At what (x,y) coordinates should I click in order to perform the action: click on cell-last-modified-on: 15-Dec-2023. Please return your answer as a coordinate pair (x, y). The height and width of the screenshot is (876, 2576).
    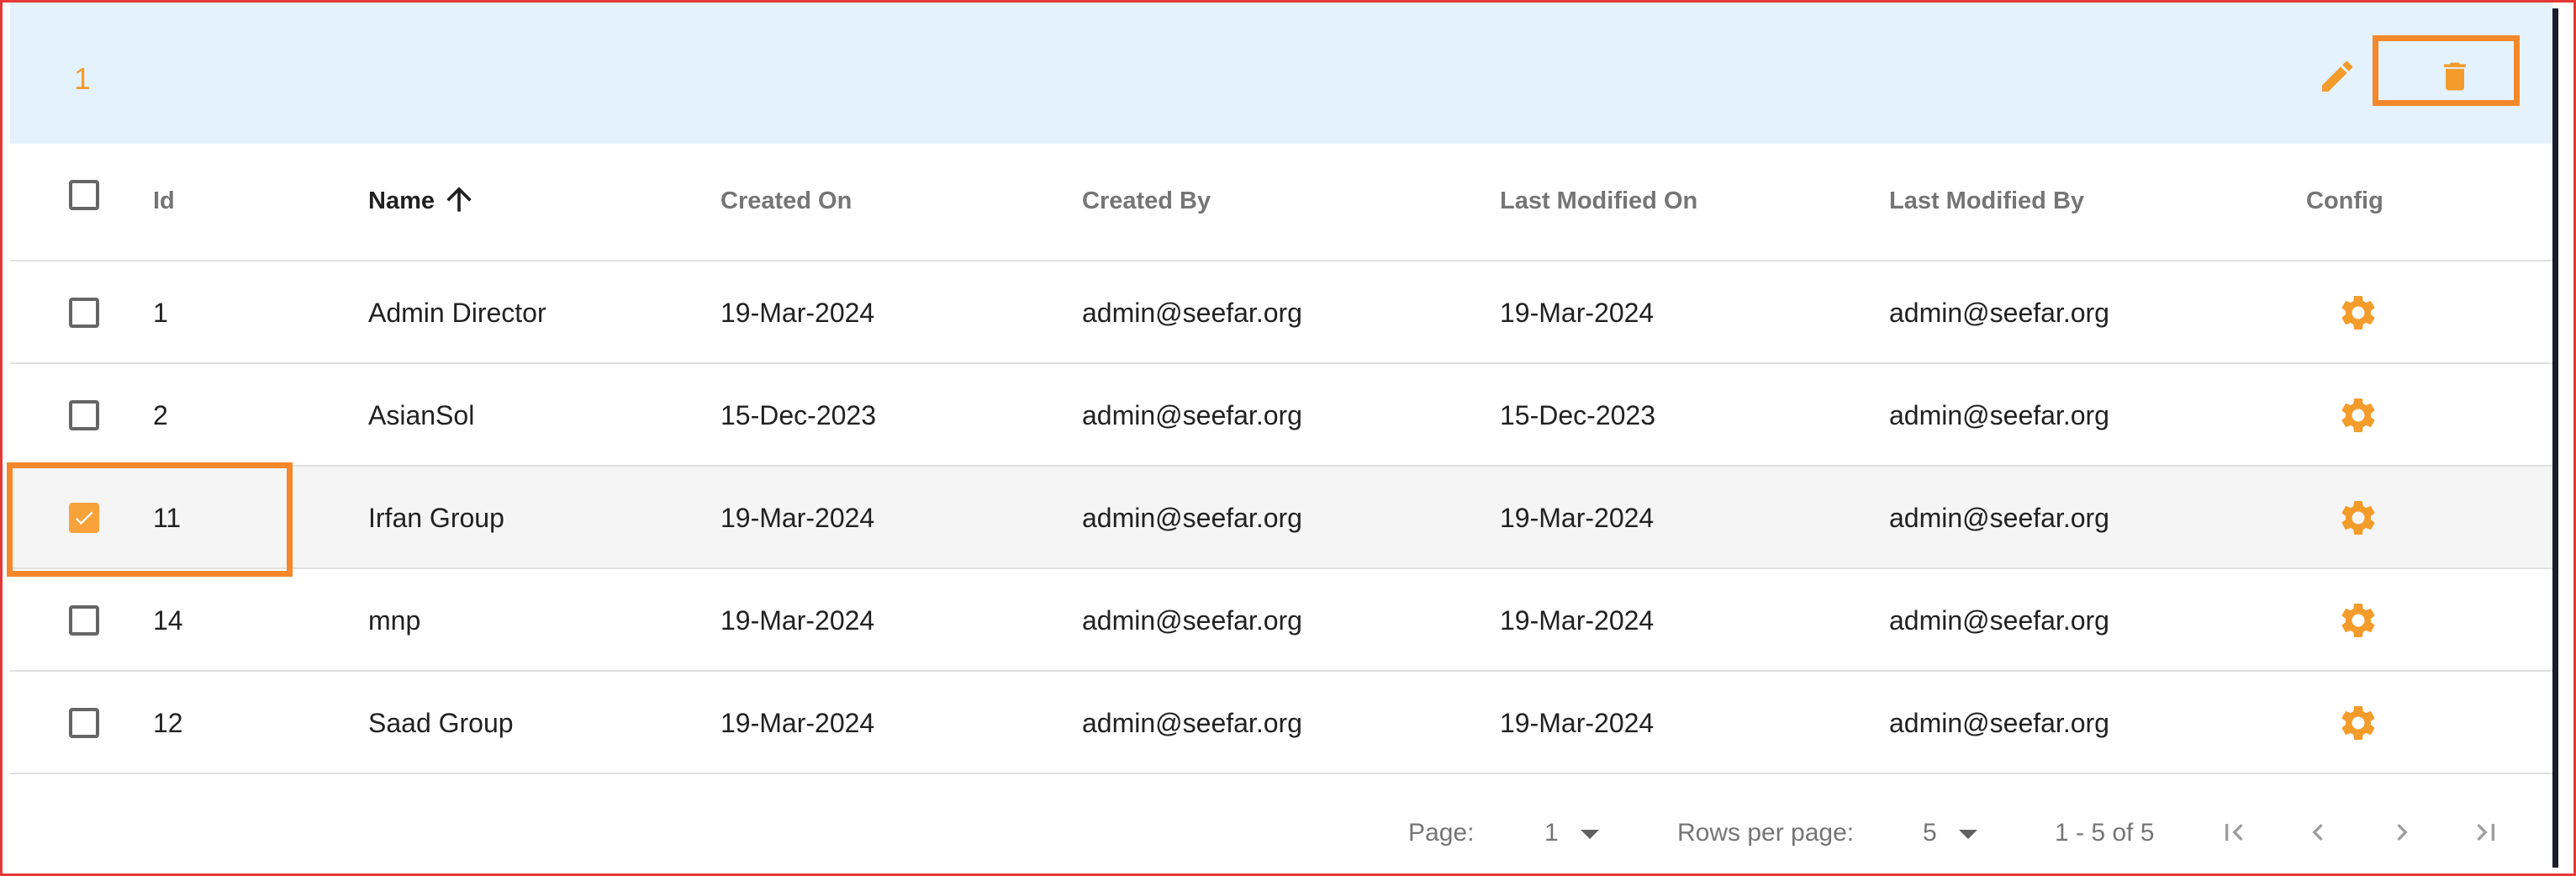
    Looking at the image, I should click on (1577, 415).